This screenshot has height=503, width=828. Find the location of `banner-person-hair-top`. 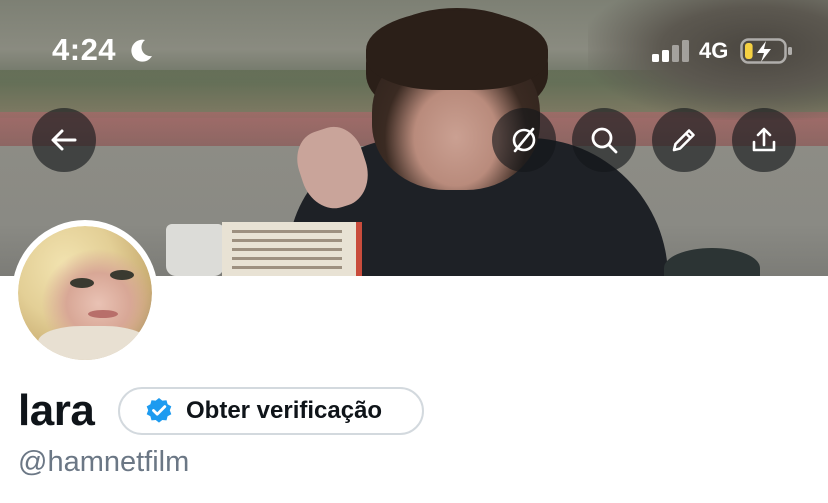

banner-person-hair-top is located at coordinates (457, 50).